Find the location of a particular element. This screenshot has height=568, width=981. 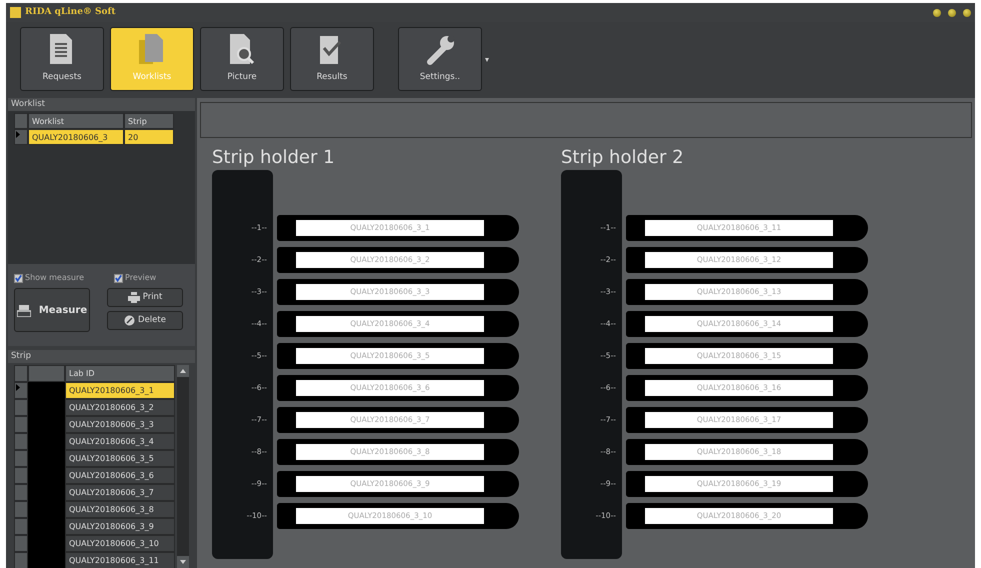

close-button is located at coordinates (967, 12).